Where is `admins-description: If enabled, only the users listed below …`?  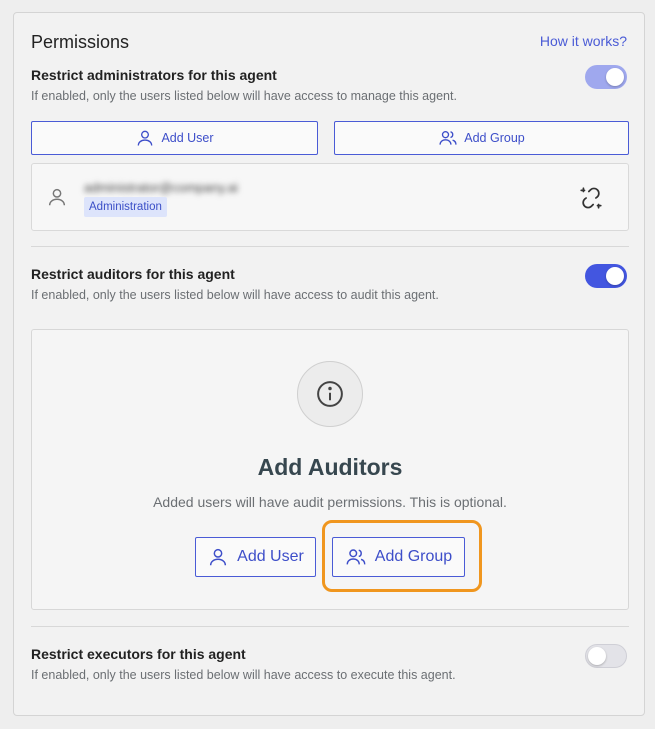
admins-description: If enabled, only the users listed below … is located at coordinates (244, 96).